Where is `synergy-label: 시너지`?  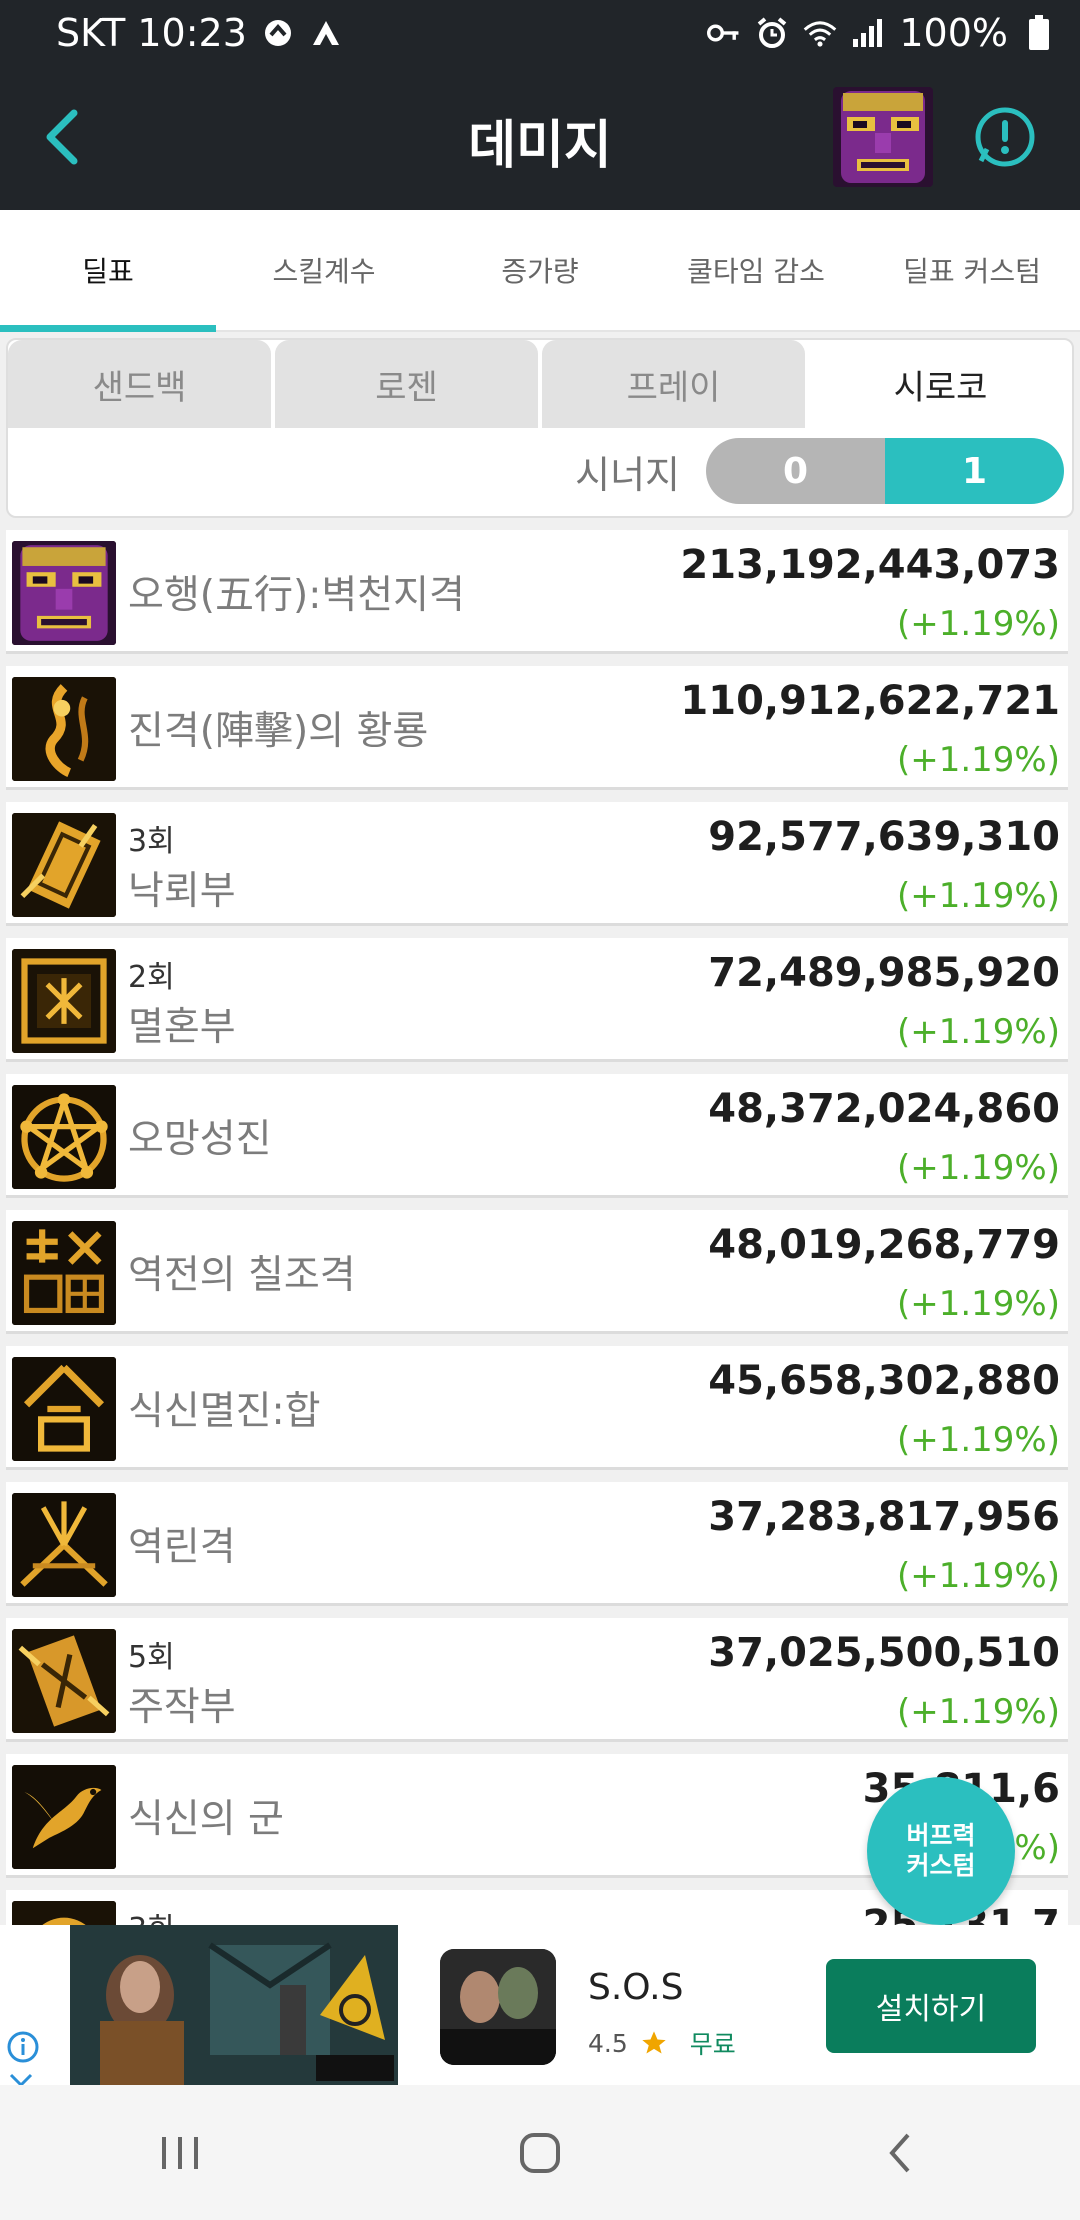
synergy-label: 시너지 is located at coordinates (627, 474).